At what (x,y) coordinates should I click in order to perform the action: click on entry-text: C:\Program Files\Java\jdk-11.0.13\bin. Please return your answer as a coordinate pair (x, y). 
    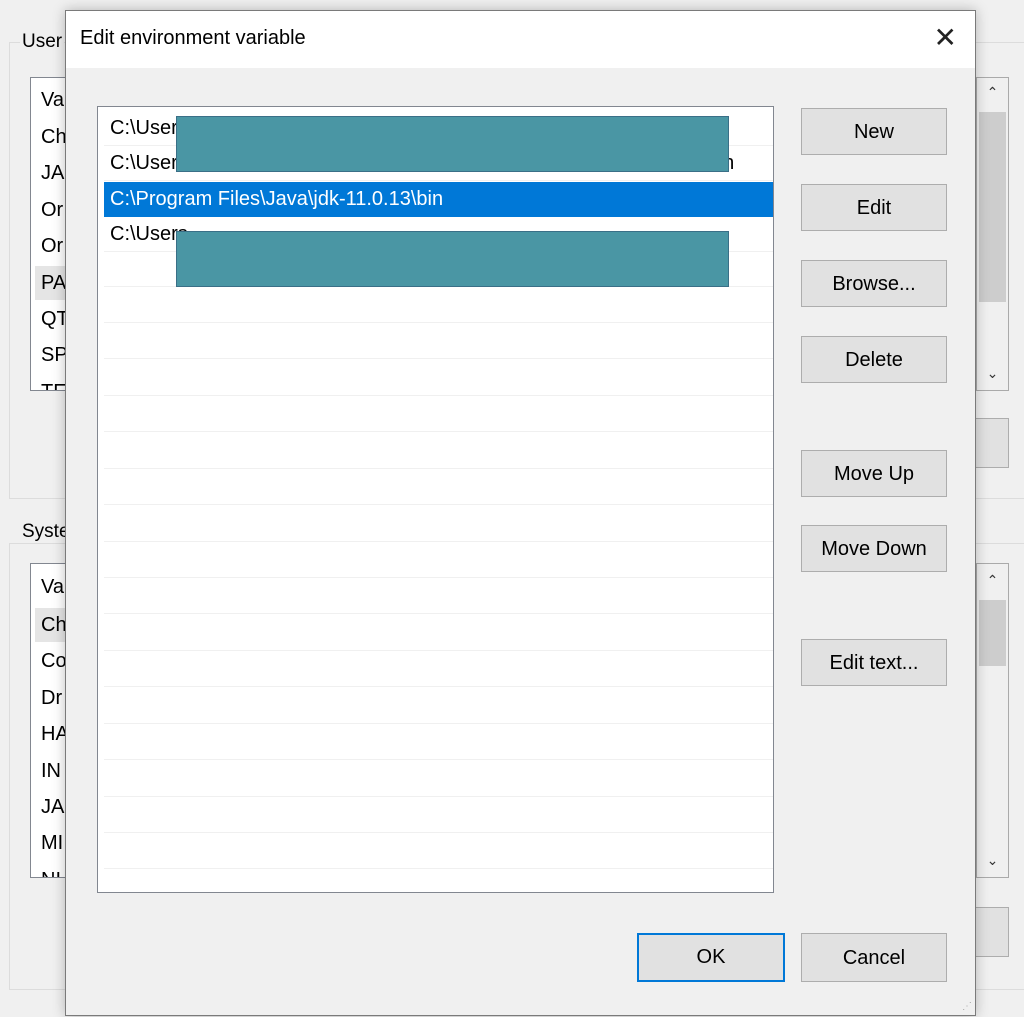
    Looking at the image, I should click on (277, 199).